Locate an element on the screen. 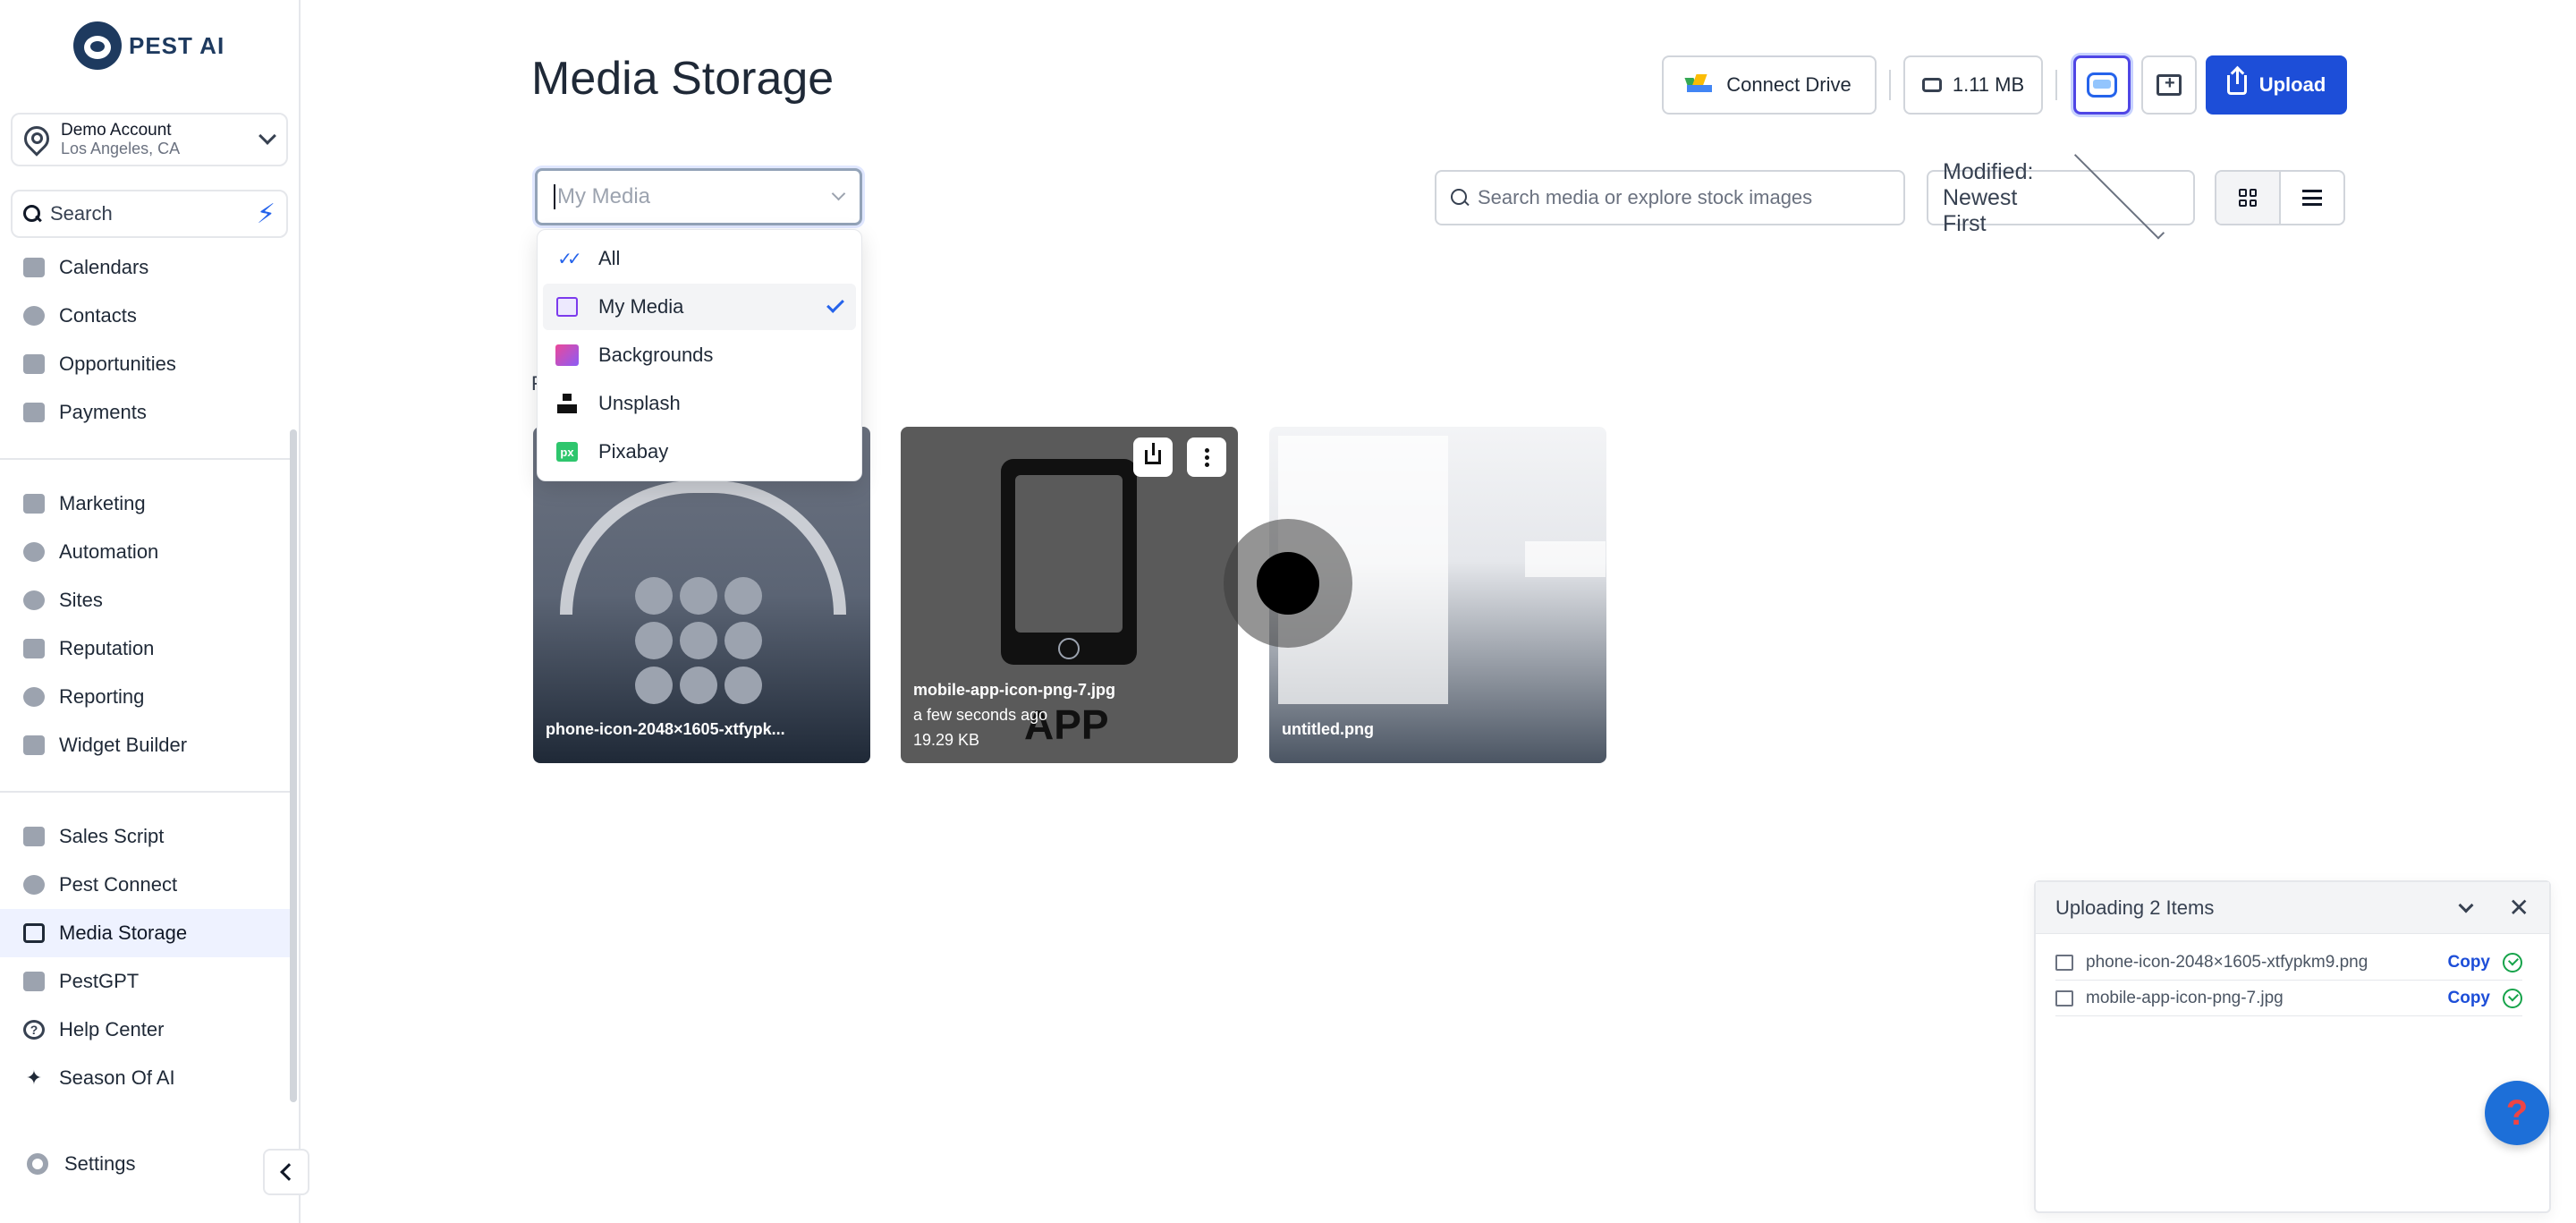 The image size is (2576, 1223). gradient-icon is located at coordinates (567, 355).